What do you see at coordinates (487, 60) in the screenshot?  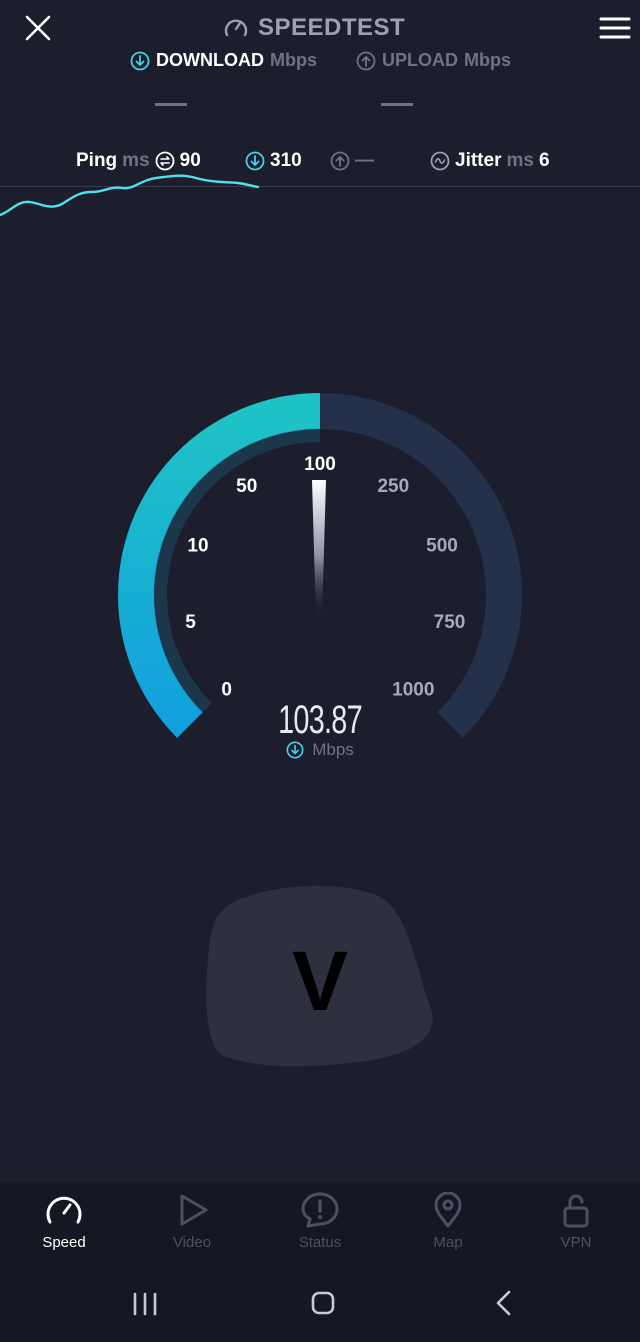 I see `upload-unit: Mbps` at bounding box center [487, 60].